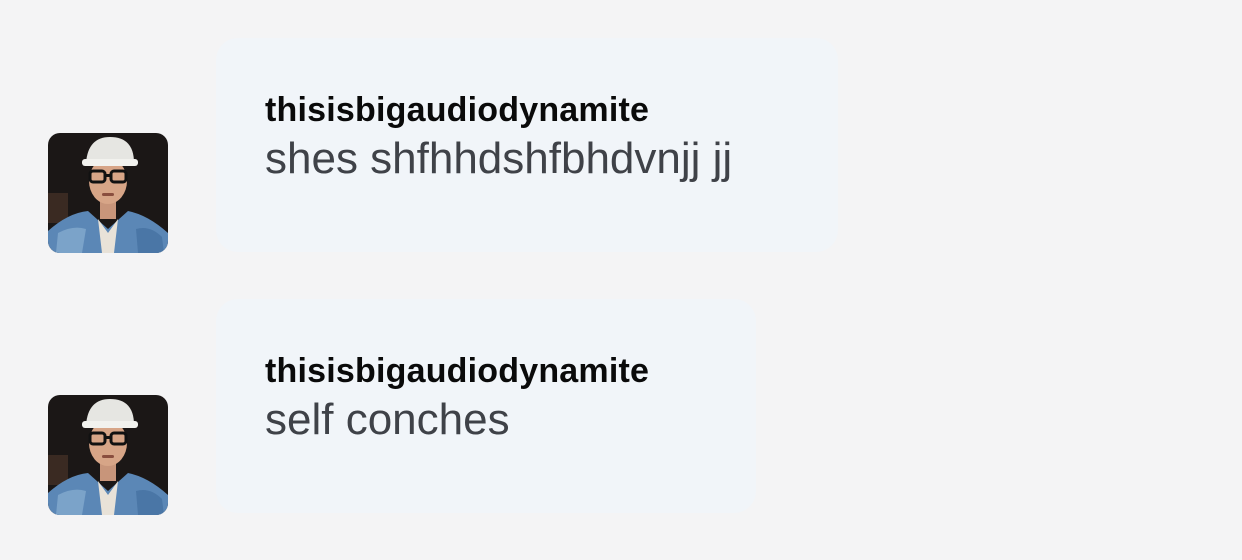 This screenshot has width=1242, height=560. What do you see at coordinates (387, 419) in the screenshot?
I see `message-text: self conches` at bounding box center [387, 419].